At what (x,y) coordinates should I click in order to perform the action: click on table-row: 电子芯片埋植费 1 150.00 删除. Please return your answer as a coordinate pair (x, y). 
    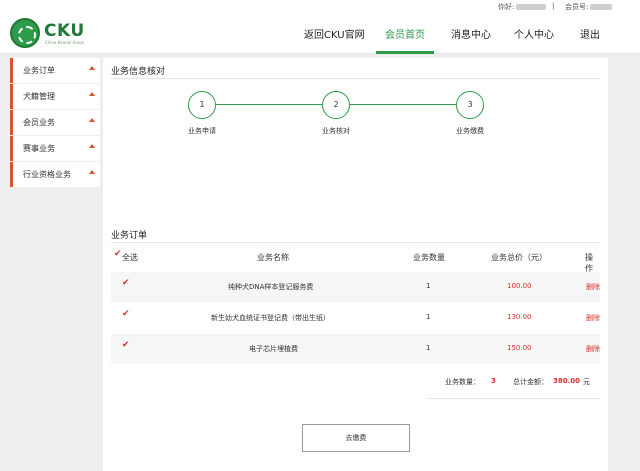
    Looking at the image, I should click on (355, 349).